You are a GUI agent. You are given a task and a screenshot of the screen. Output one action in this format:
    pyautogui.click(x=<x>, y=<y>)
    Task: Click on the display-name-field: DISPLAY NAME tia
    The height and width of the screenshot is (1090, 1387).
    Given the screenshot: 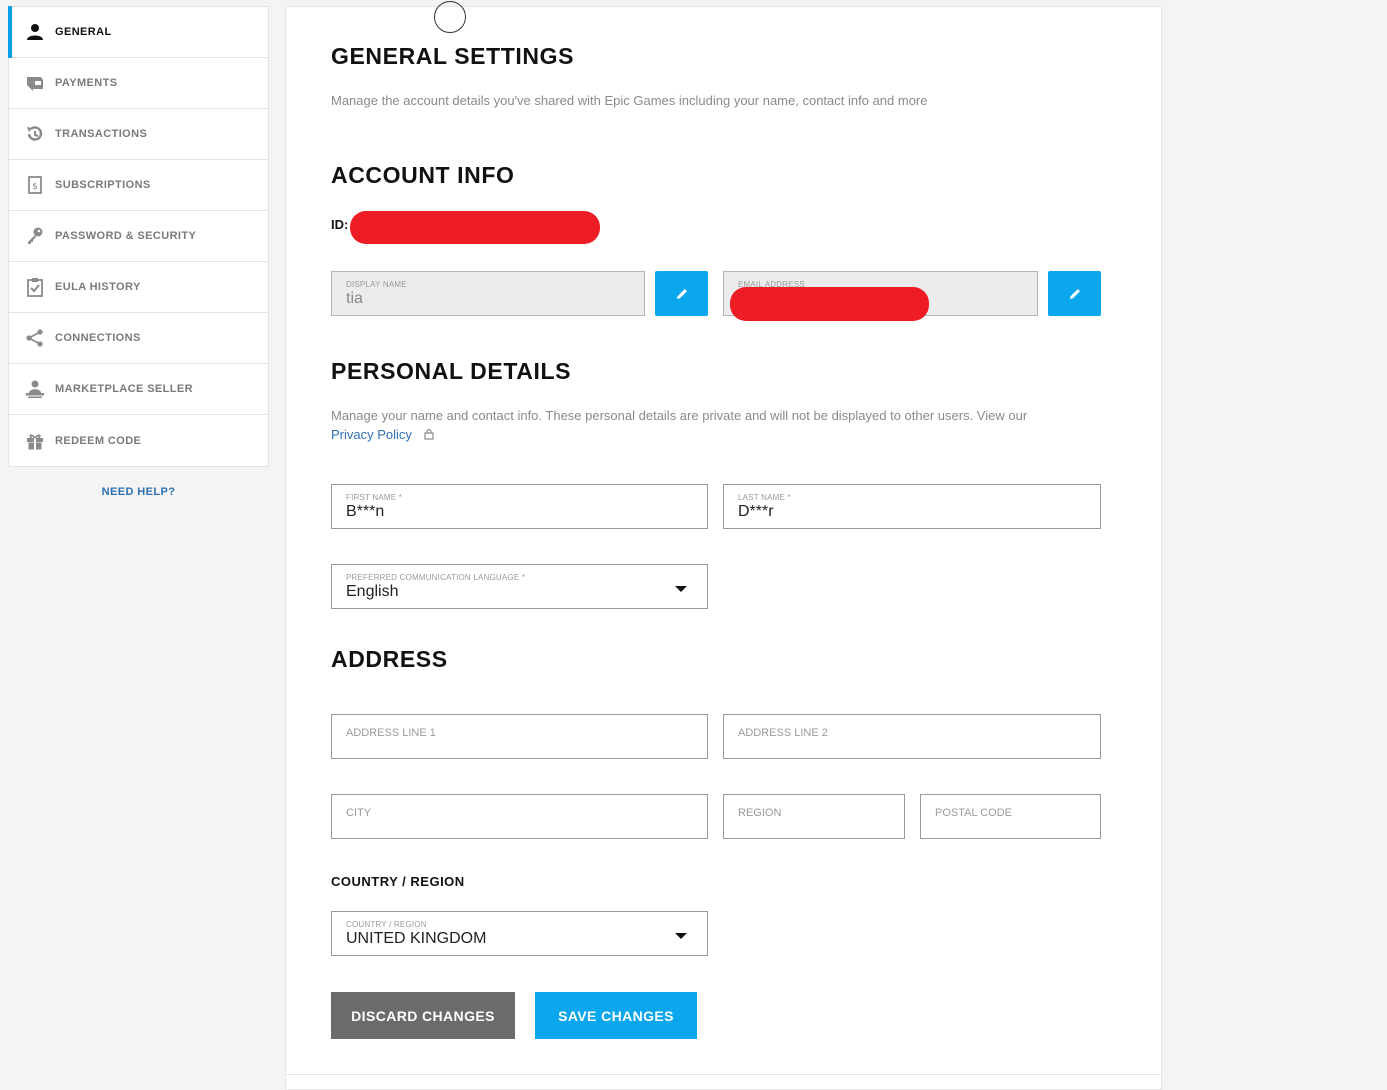 What is the action you would take?
    pyautogui.click(x=488, y=293)
    